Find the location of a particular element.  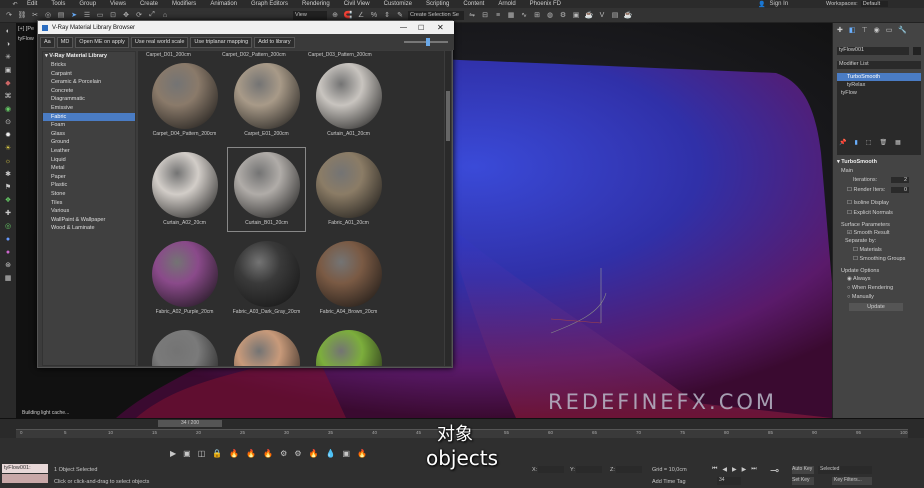

frame-field: 34 is located at coordinates (729, 481).